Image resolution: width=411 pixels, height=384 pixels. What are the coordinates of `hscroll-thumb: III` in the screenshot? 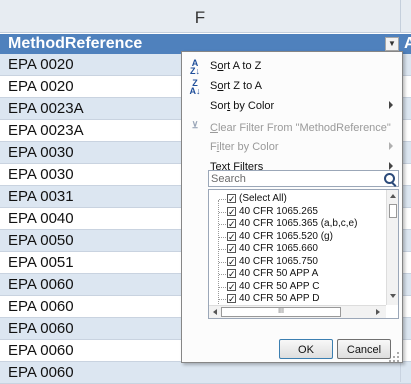 It's located at (281, 312).